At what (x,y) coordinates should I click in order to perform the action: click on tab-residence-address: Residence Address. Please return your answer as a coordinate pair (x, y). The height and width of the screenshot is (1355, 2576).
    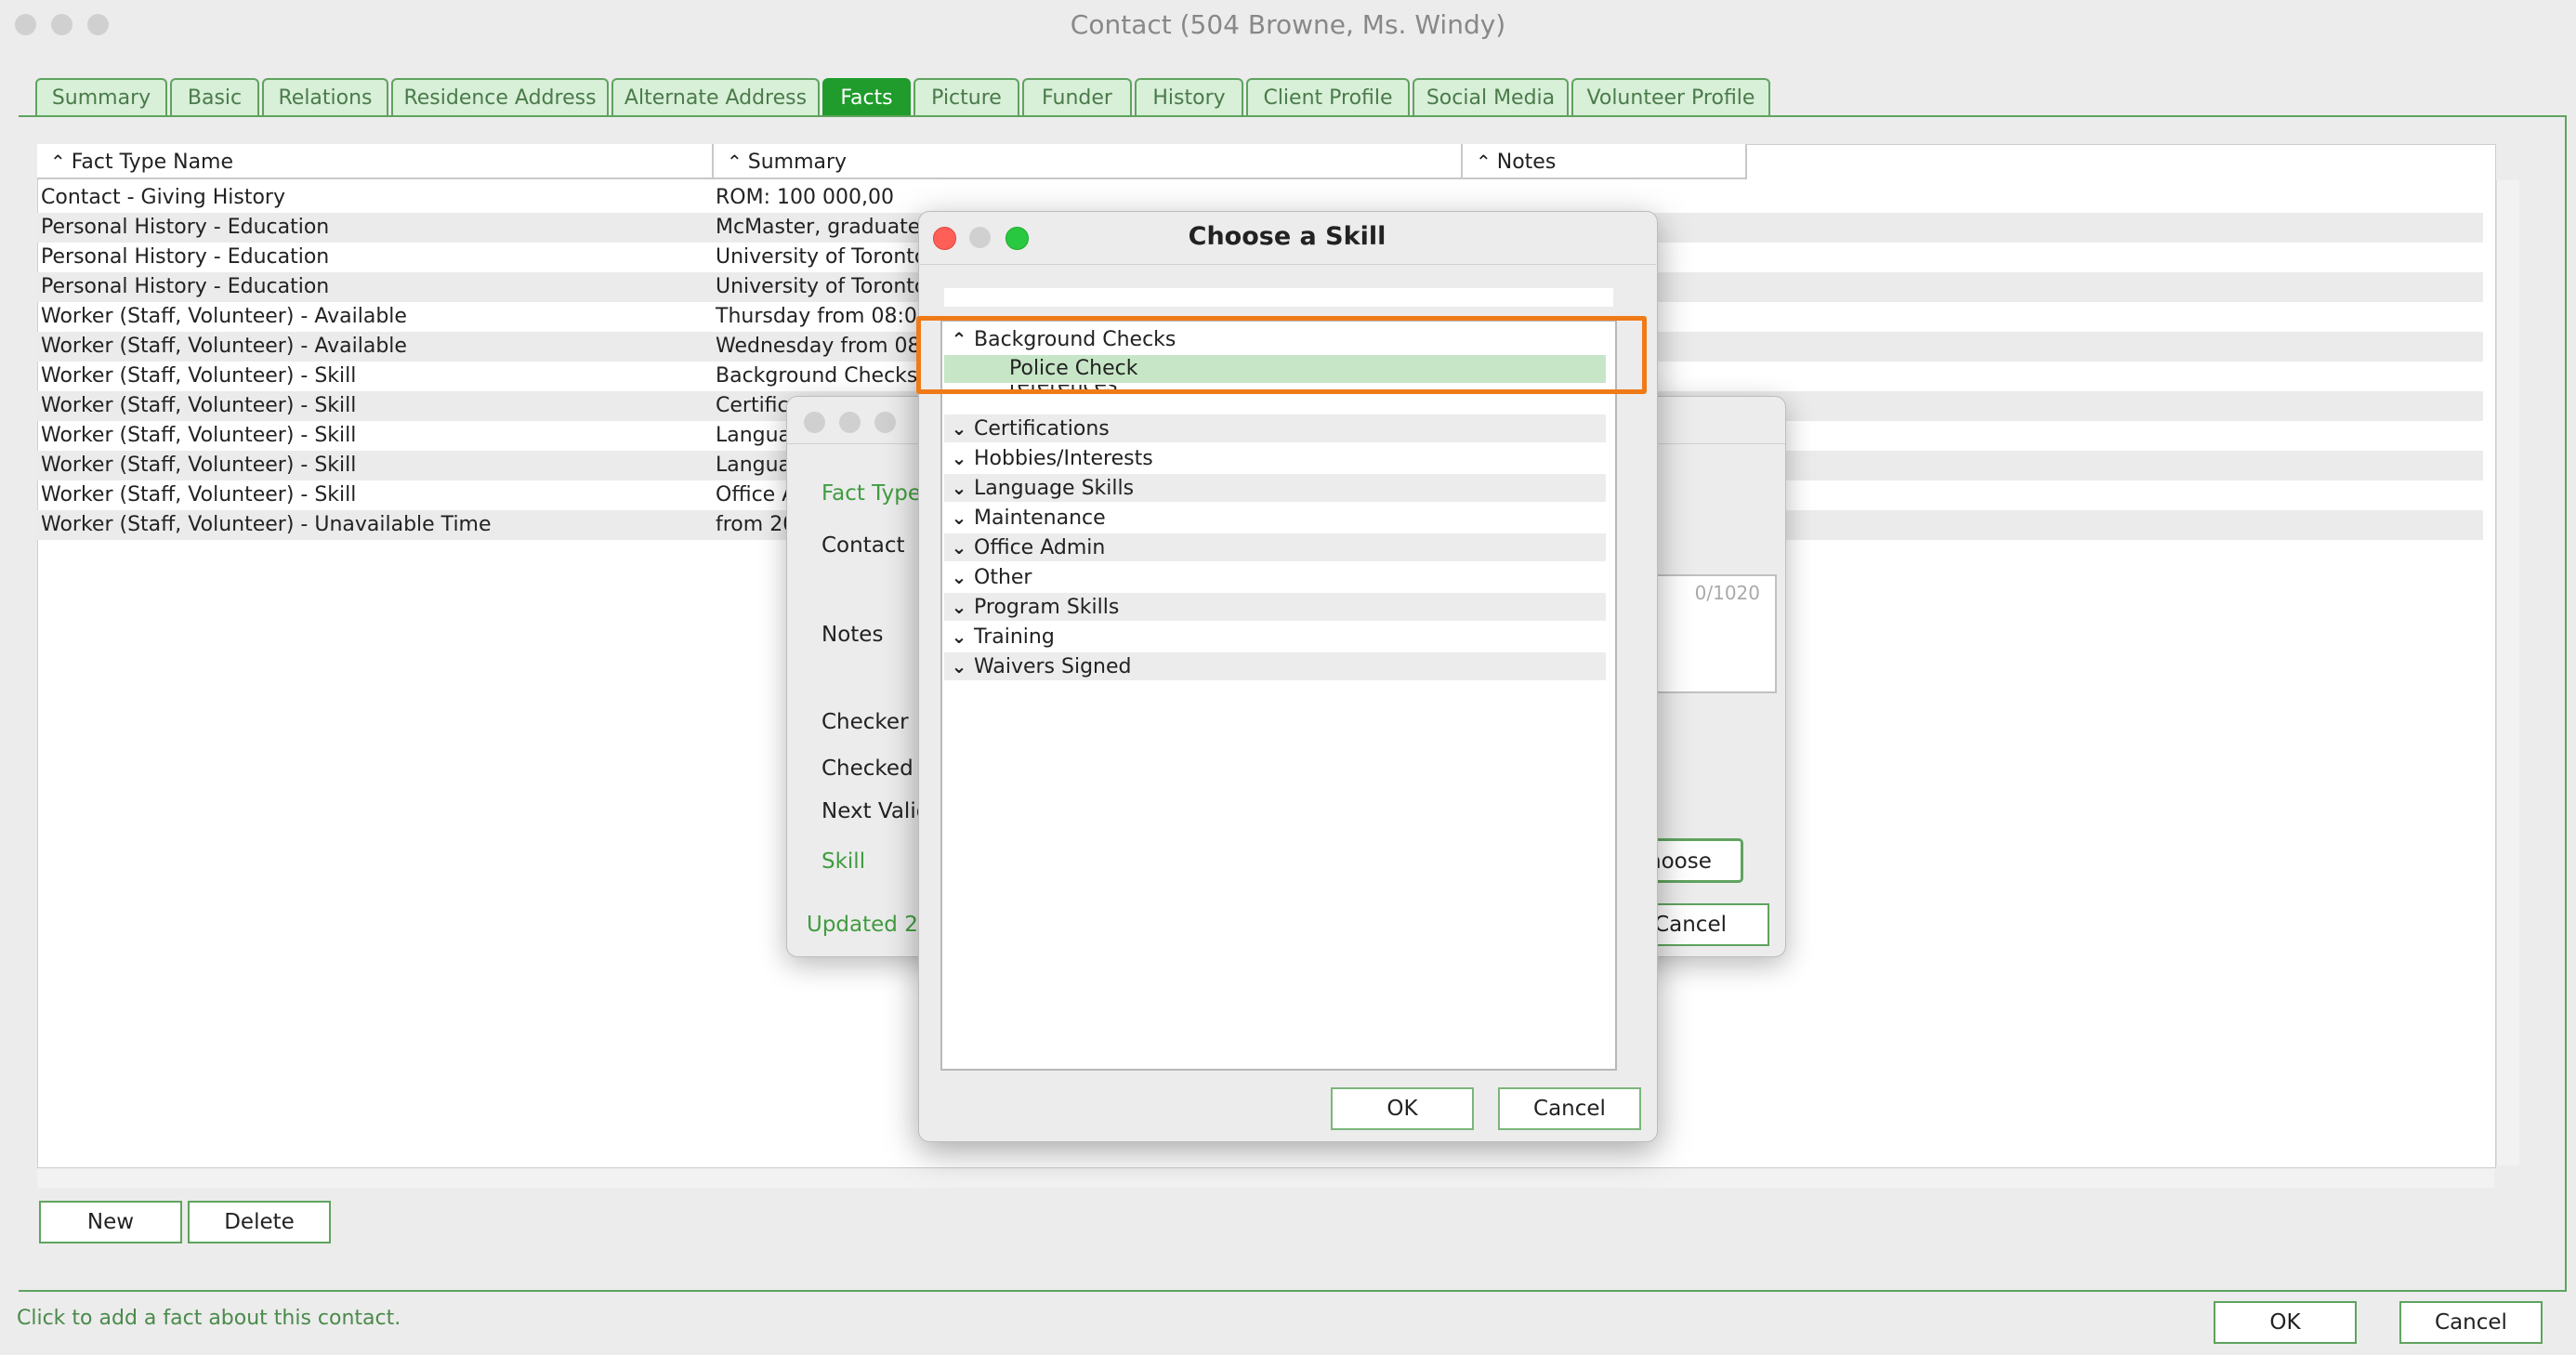
    Looking at the image, I should click on (500, 97).